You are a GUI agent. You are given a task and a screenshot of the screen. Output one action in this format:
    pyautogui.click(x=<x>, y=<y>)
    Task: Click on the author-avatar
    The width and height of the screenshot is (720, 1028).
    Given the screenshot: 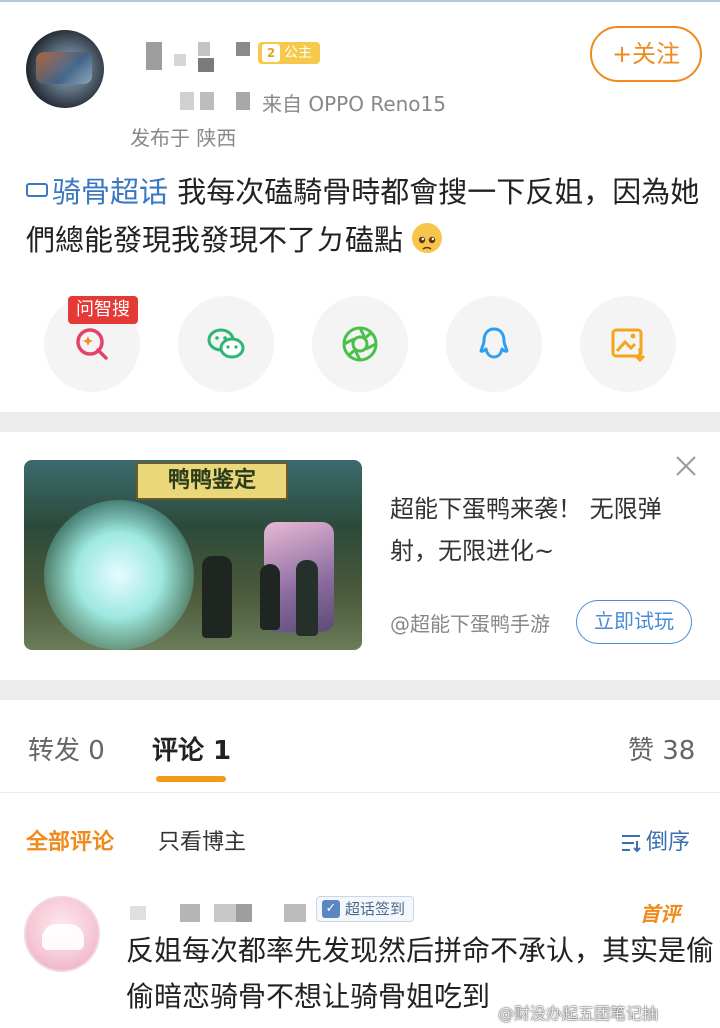 What is the action you would take?
    pyautogui.click(x=65, y=69)
    